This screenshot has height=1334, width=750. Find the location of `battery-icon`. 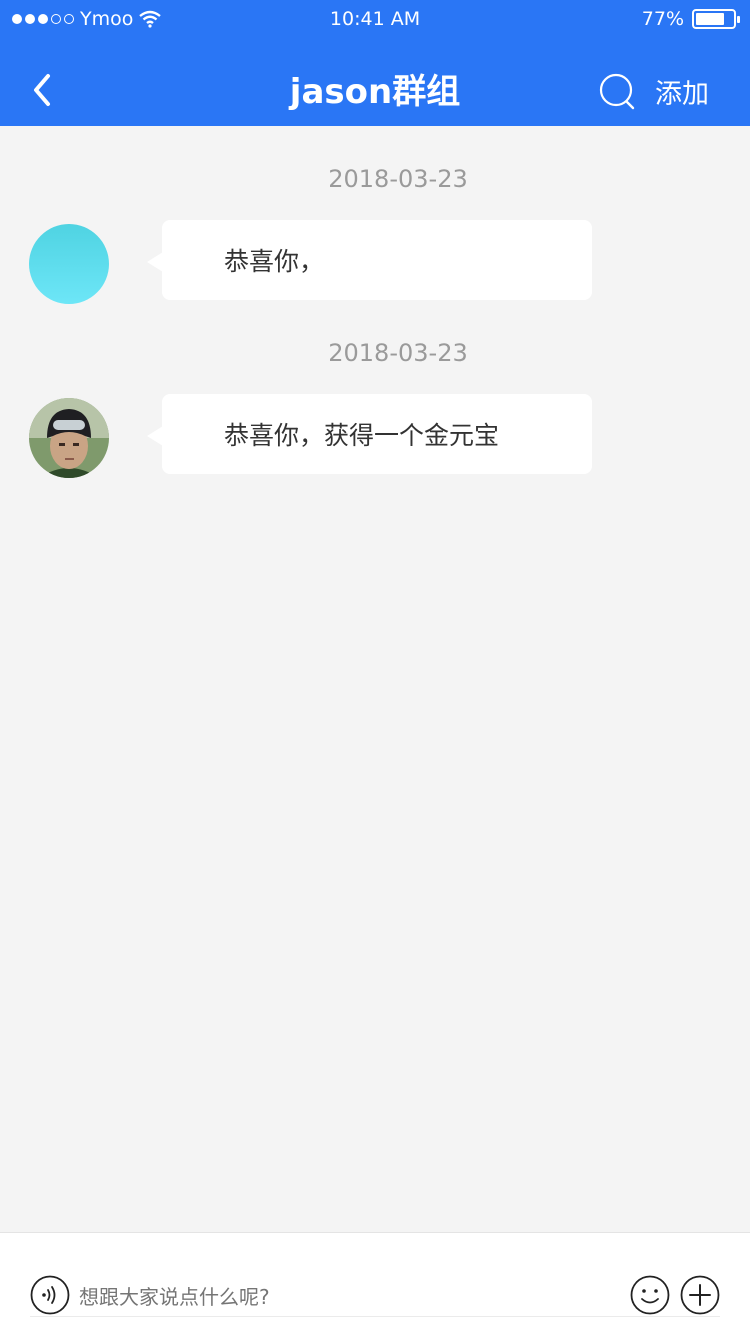

battery-icon is located at coordinates (716, 19).